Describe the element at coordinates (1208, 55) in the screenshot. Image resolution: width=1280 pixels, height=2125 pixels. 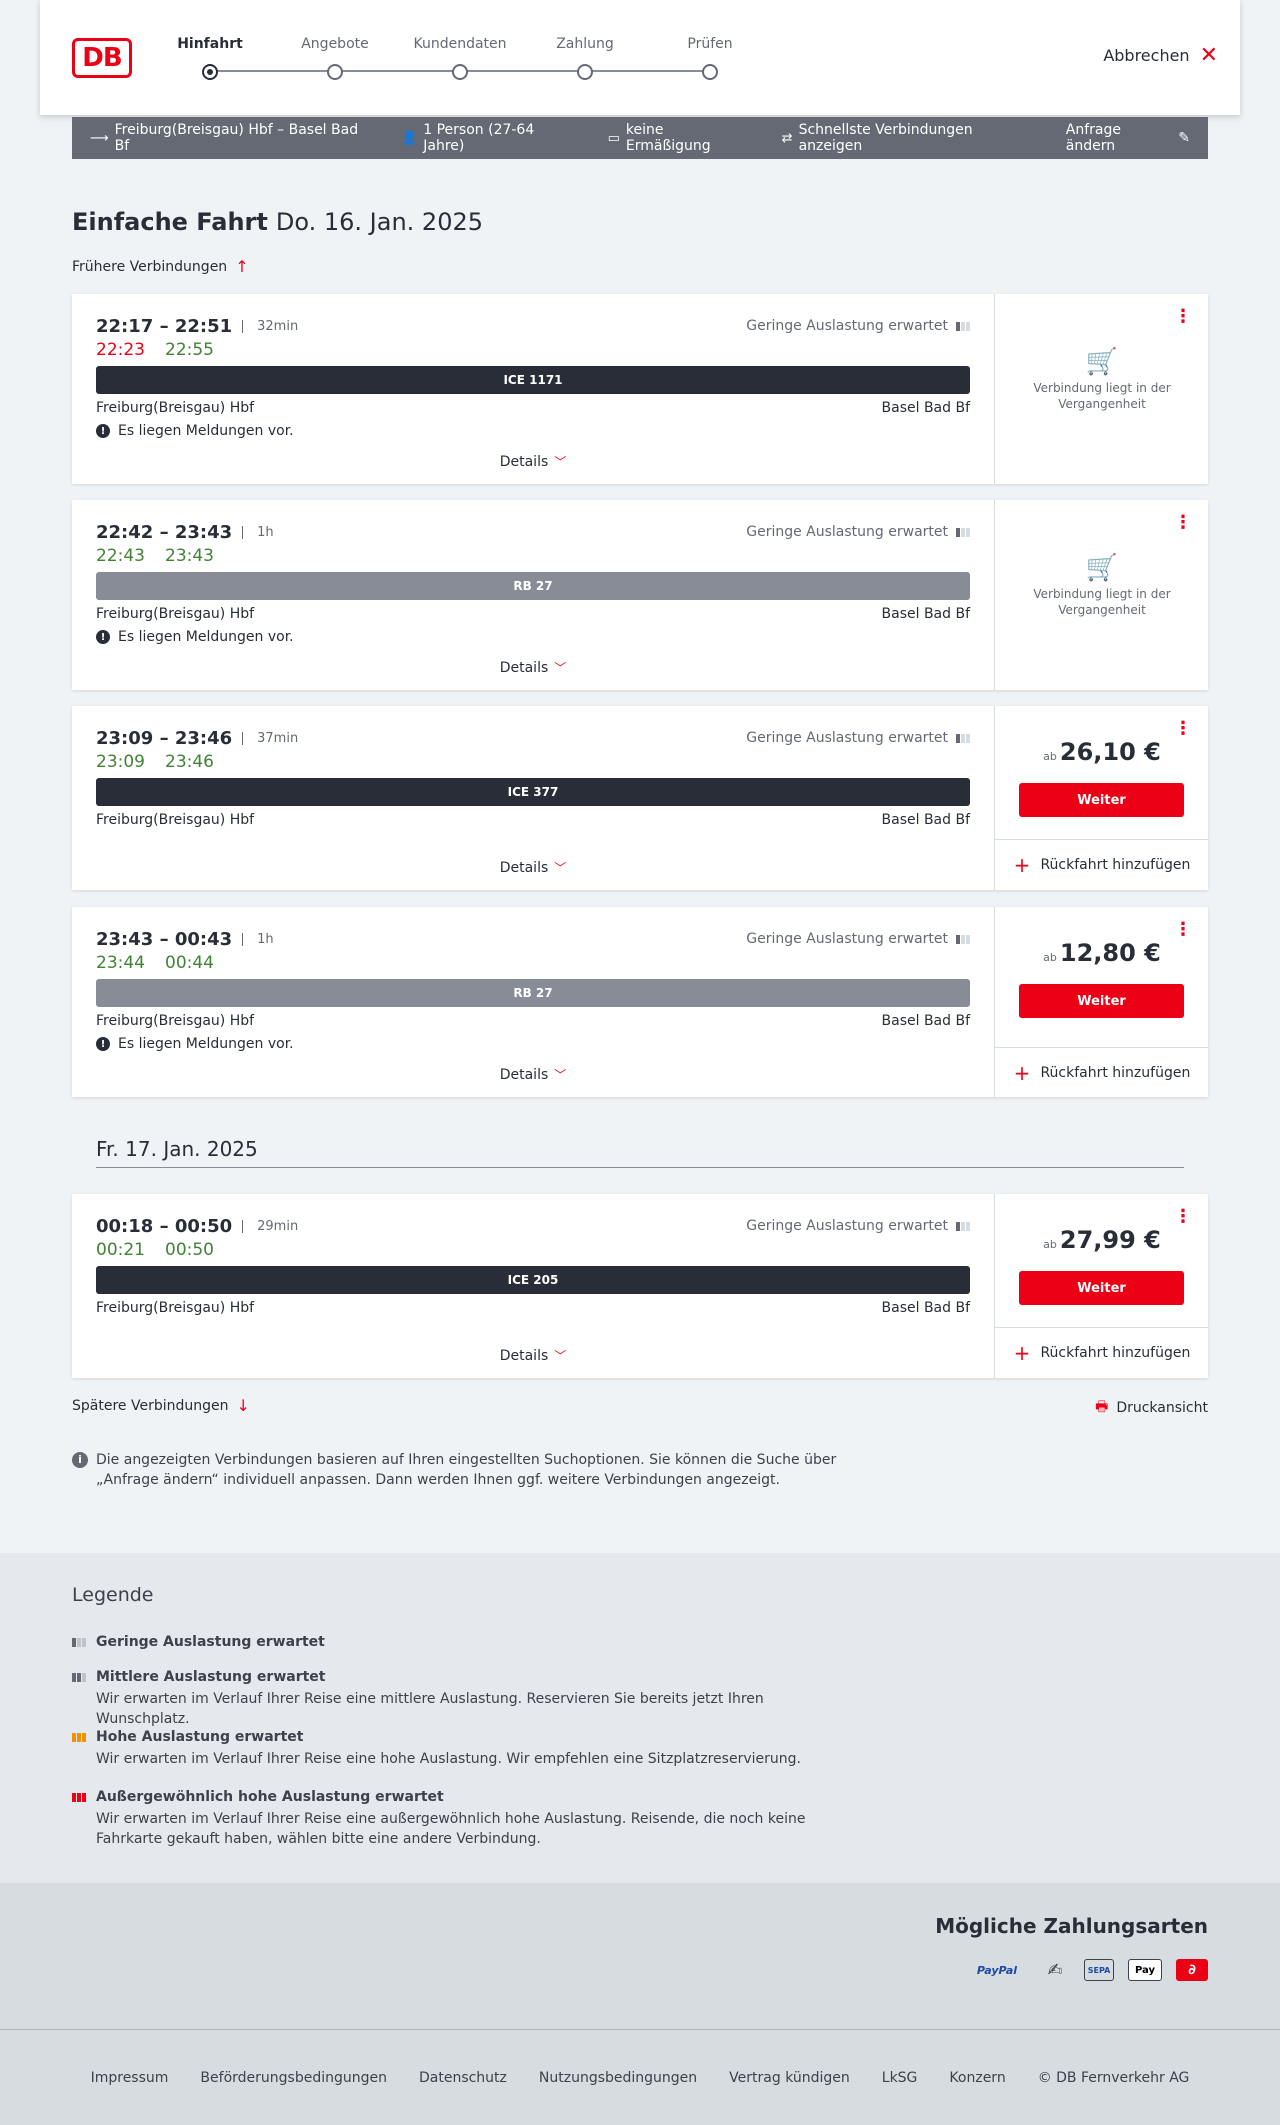
I see `close-icon: ✕` at that location.